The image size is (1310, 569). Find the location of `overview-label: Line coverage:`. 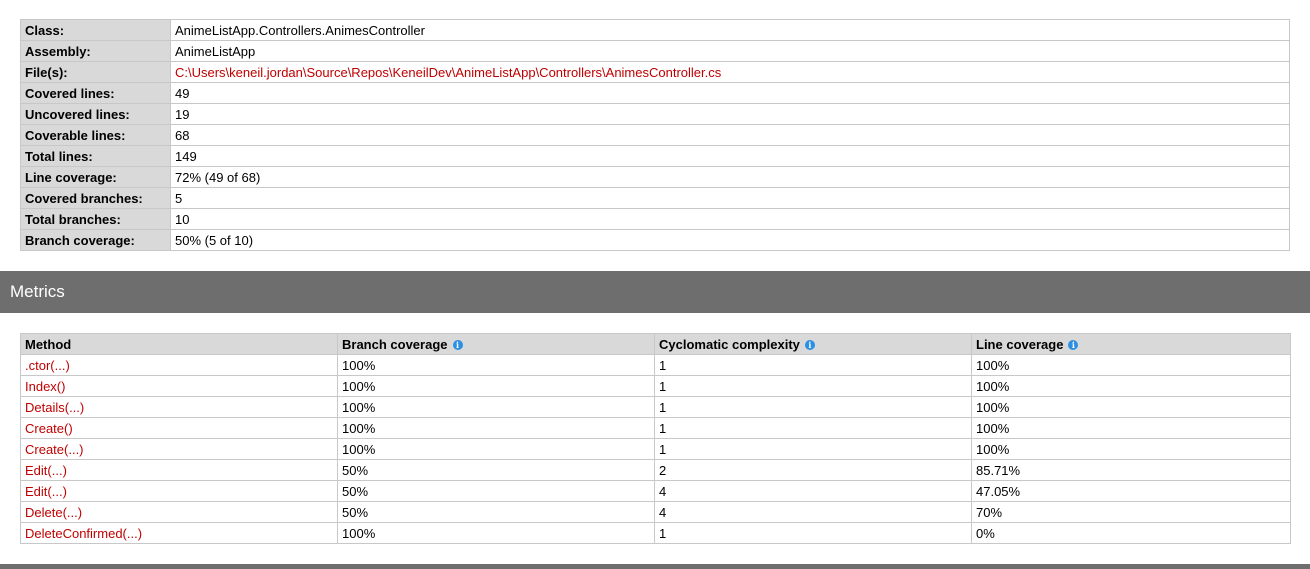

overview-label: Line coverage: is located at coordinates (95, 177).